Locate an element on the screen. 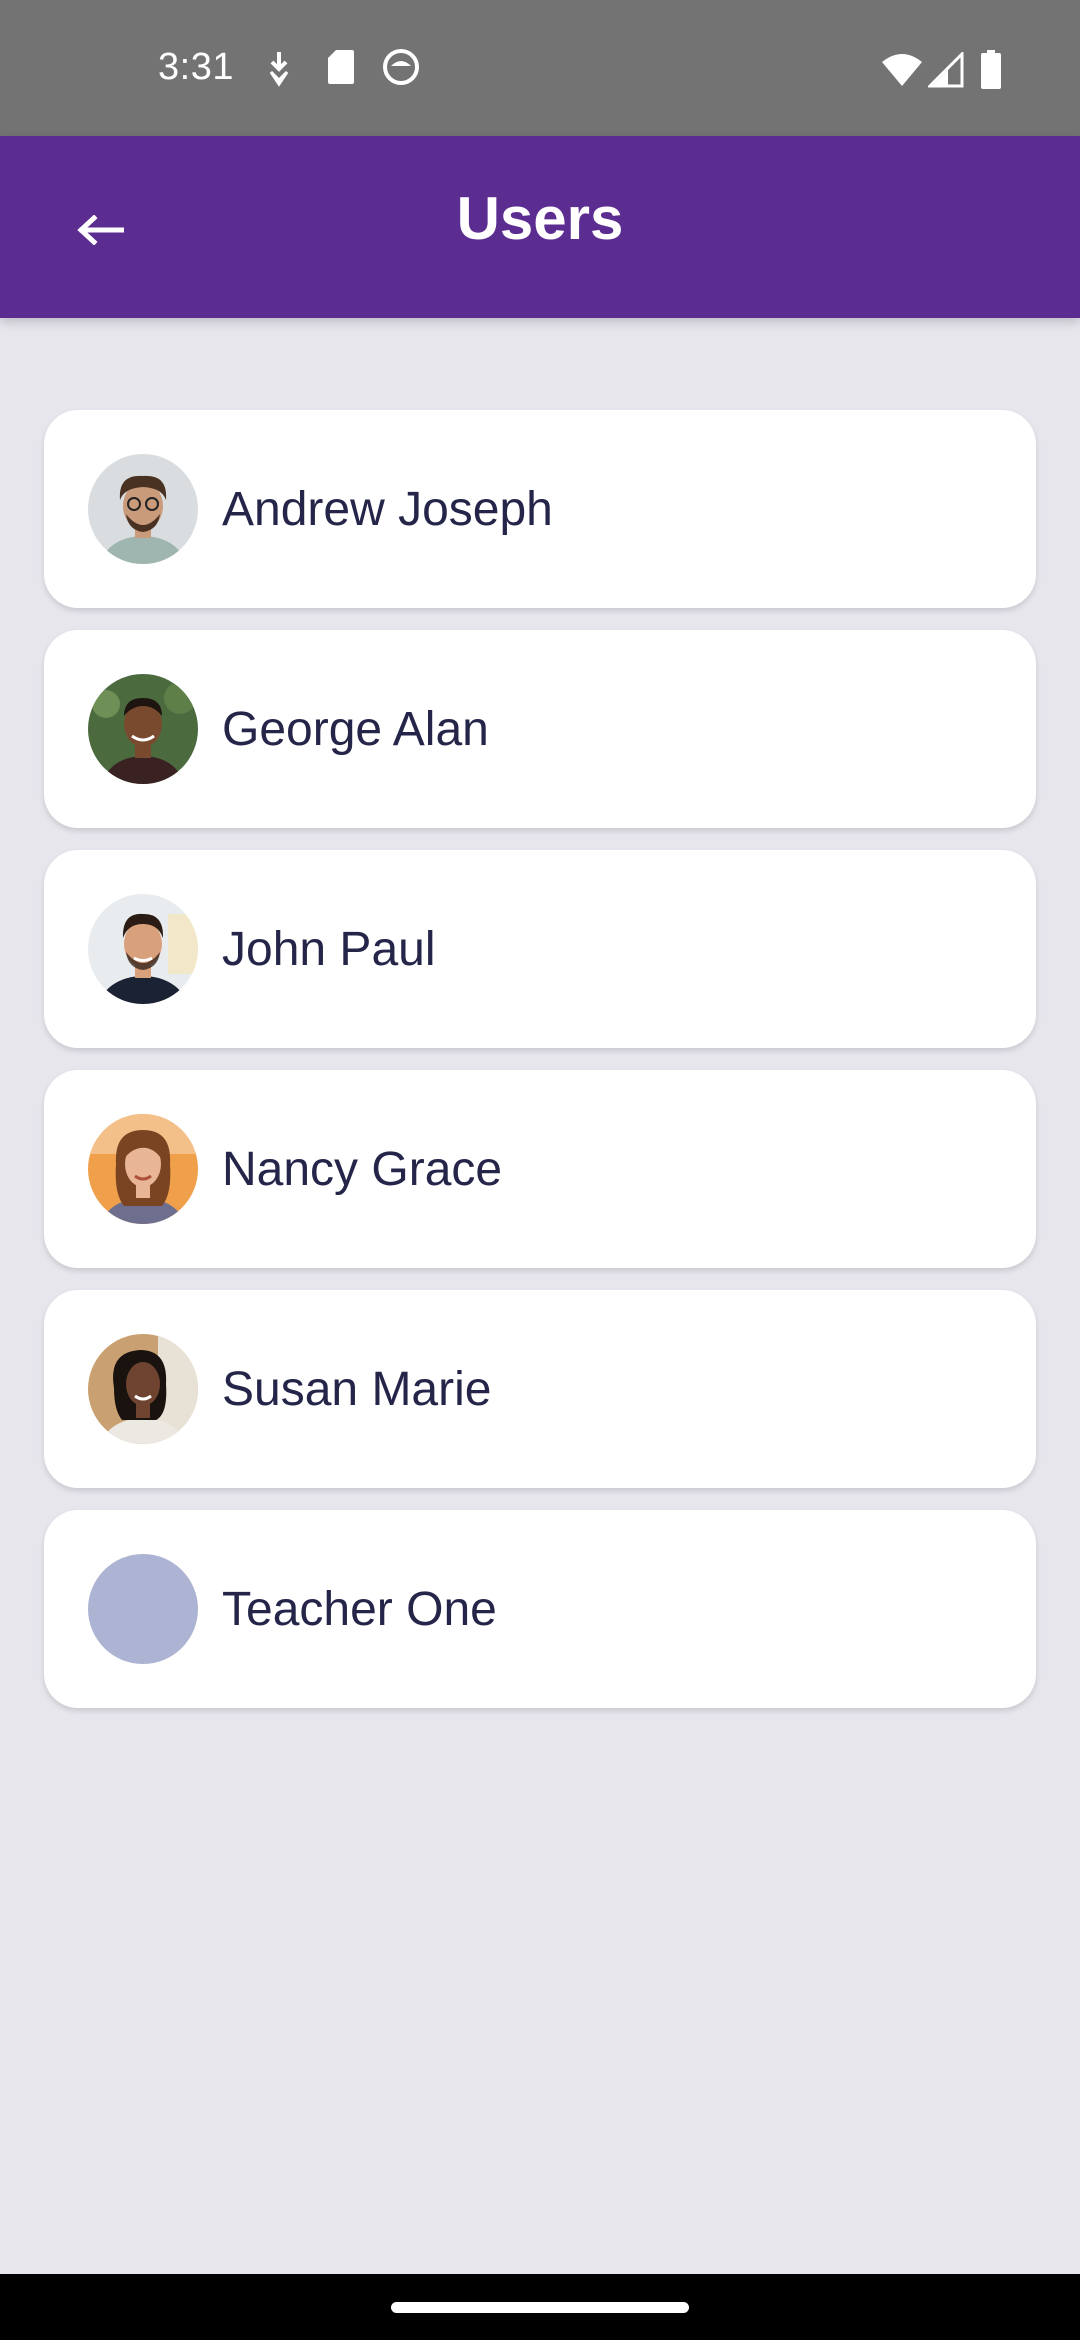 Image resolution: width=1080 pixels, height=2340 pixels. user-name: John Paul is located at coordinates (329, 949).